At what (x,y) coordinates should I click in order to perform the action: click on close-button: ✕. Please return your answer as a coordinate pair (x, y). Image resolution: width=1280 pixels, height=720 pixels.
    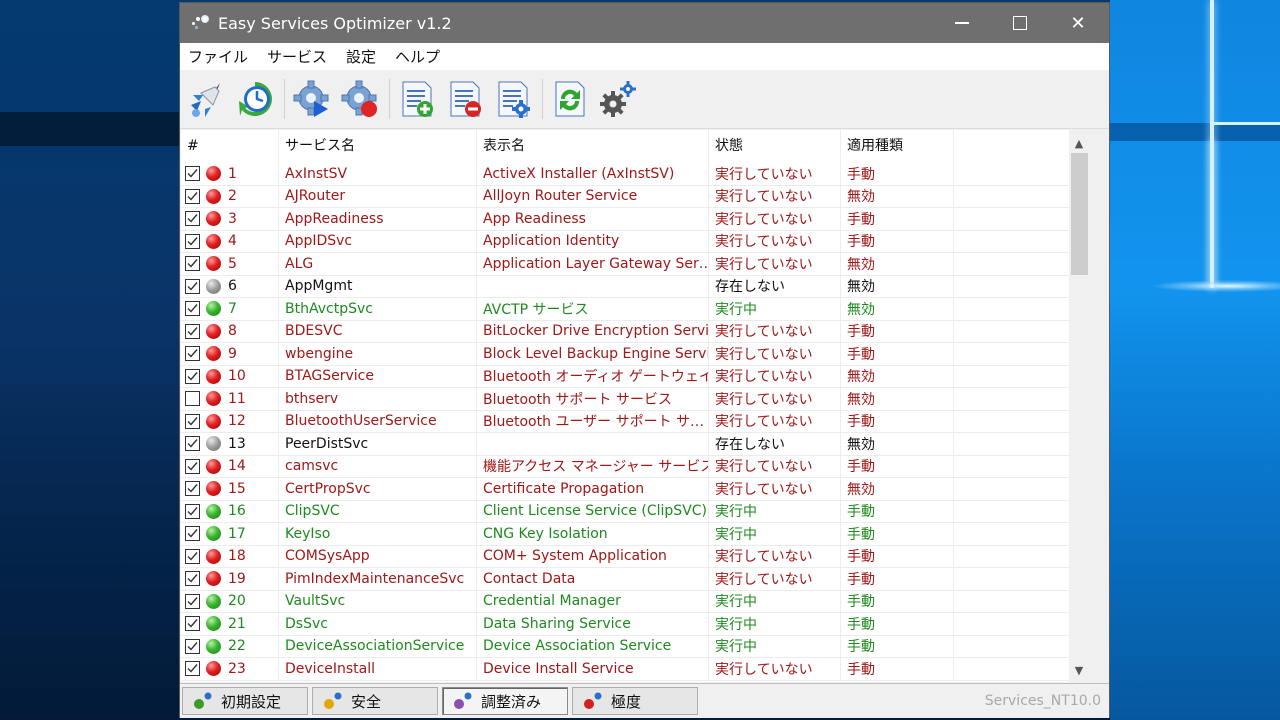
    Looking at the image, I should click on (1078, 23).